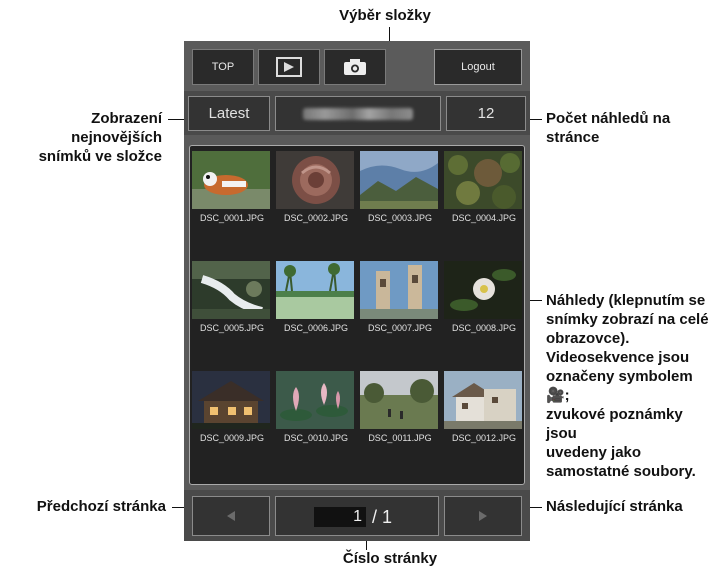 Image resolution: width=715 pixels, height=571 pixels. I want to click on thumbnail: DSC_0006.JPG, so click(316, 299).